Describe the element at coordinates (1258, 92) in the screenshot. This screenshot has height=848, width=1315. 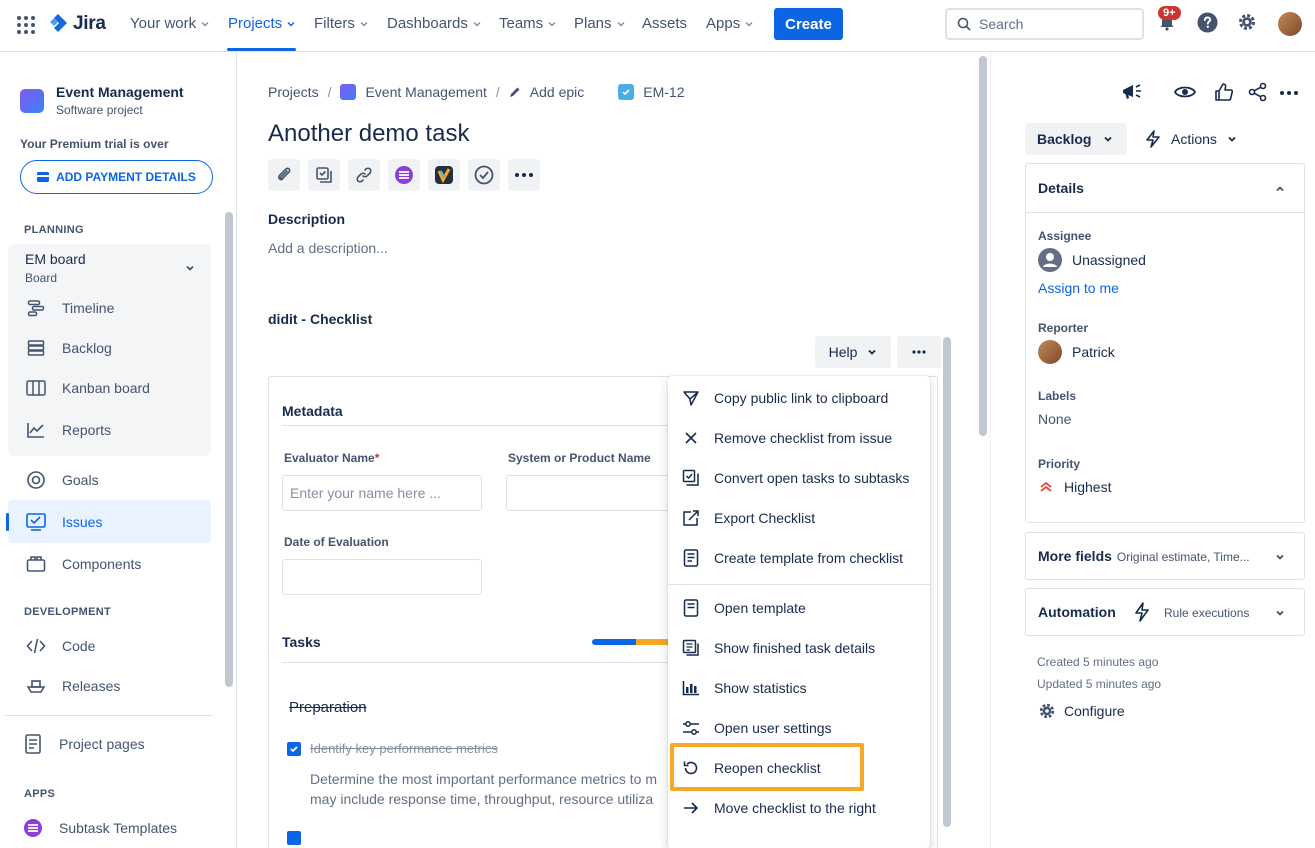
I see `share-icon` at that location.